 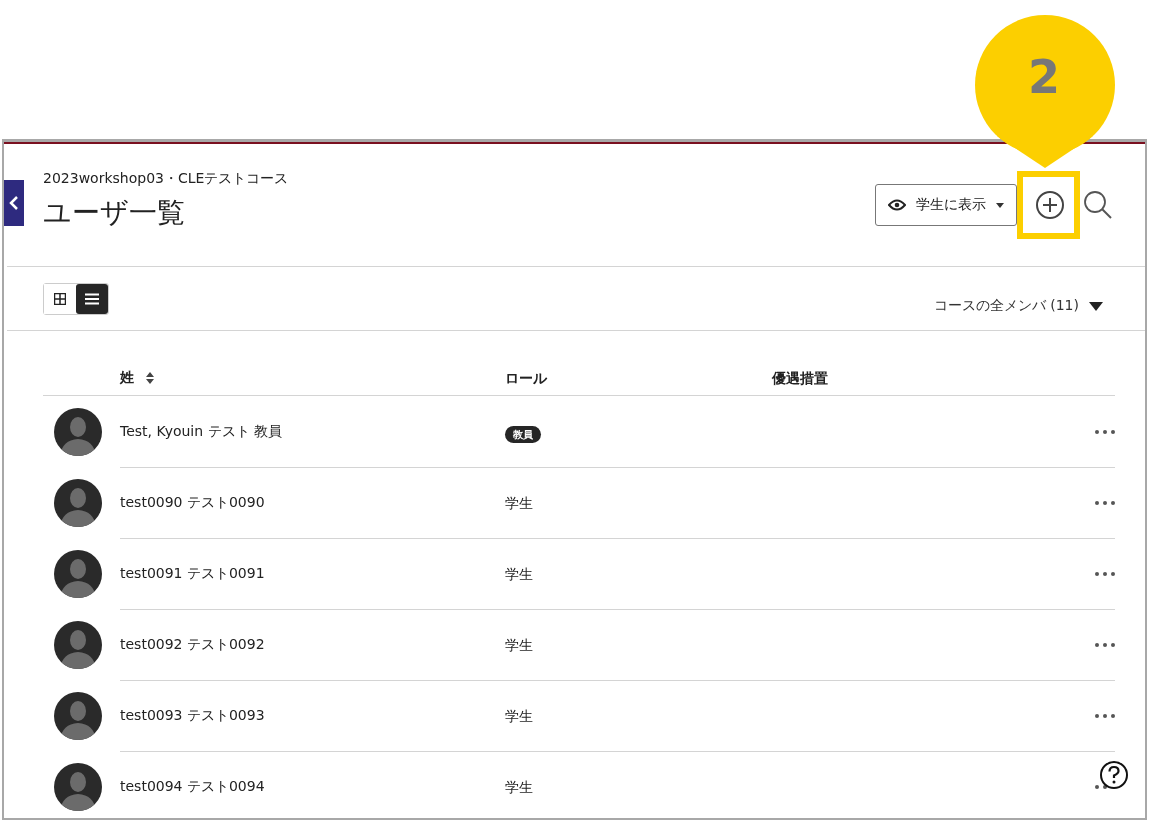 I want to click on grid-icon, so click(x=60, y=299).